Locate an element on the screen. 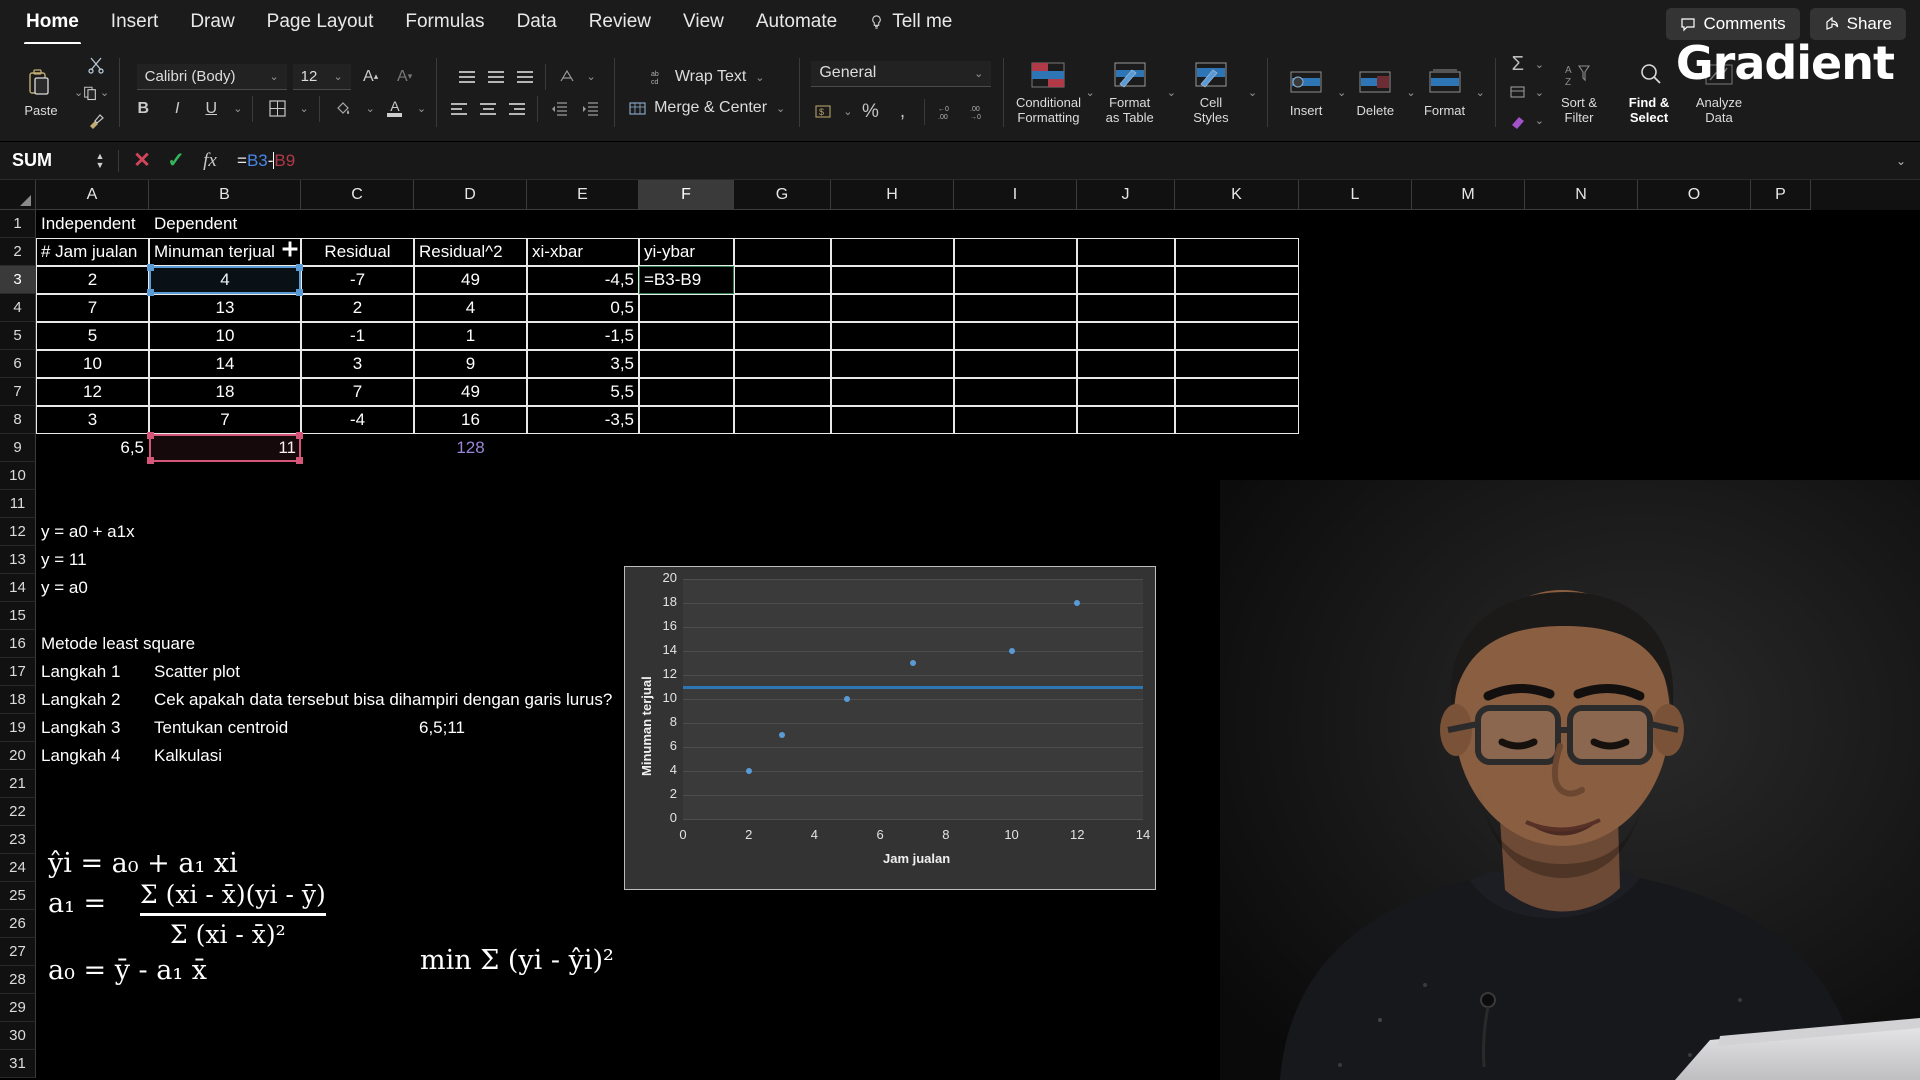  bold-button: B is located at coordinates (143, 109).